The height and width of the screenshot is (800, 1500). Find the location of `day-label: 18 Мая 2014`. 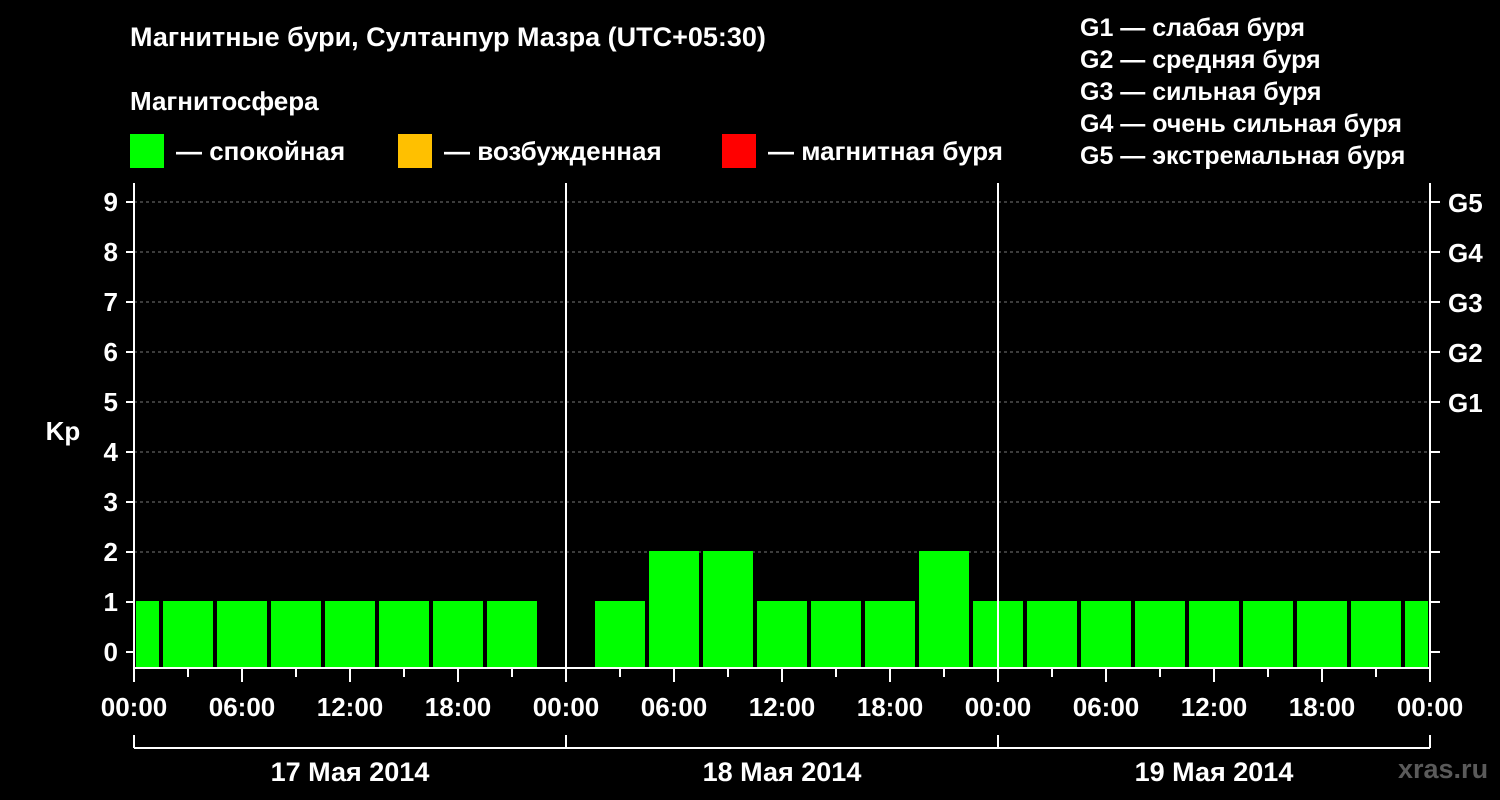

day-label: 18 Мая 2014 is located at coordinates (782, 772).